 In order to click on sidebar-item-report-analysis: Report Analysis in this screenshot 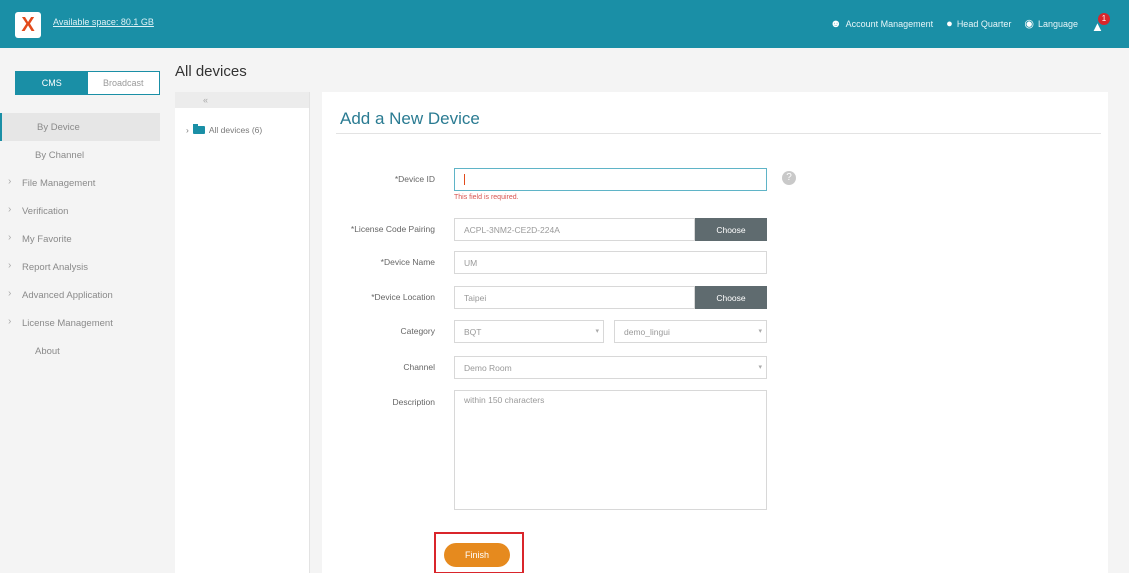, I will do `click(87, 267)`.